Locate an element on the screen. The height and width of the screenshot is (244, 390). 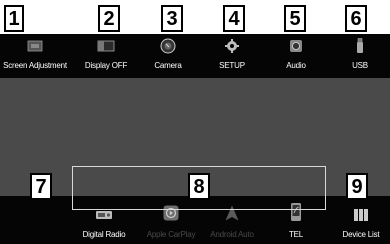
usb-button: USB is located at coordinates (360, 56).